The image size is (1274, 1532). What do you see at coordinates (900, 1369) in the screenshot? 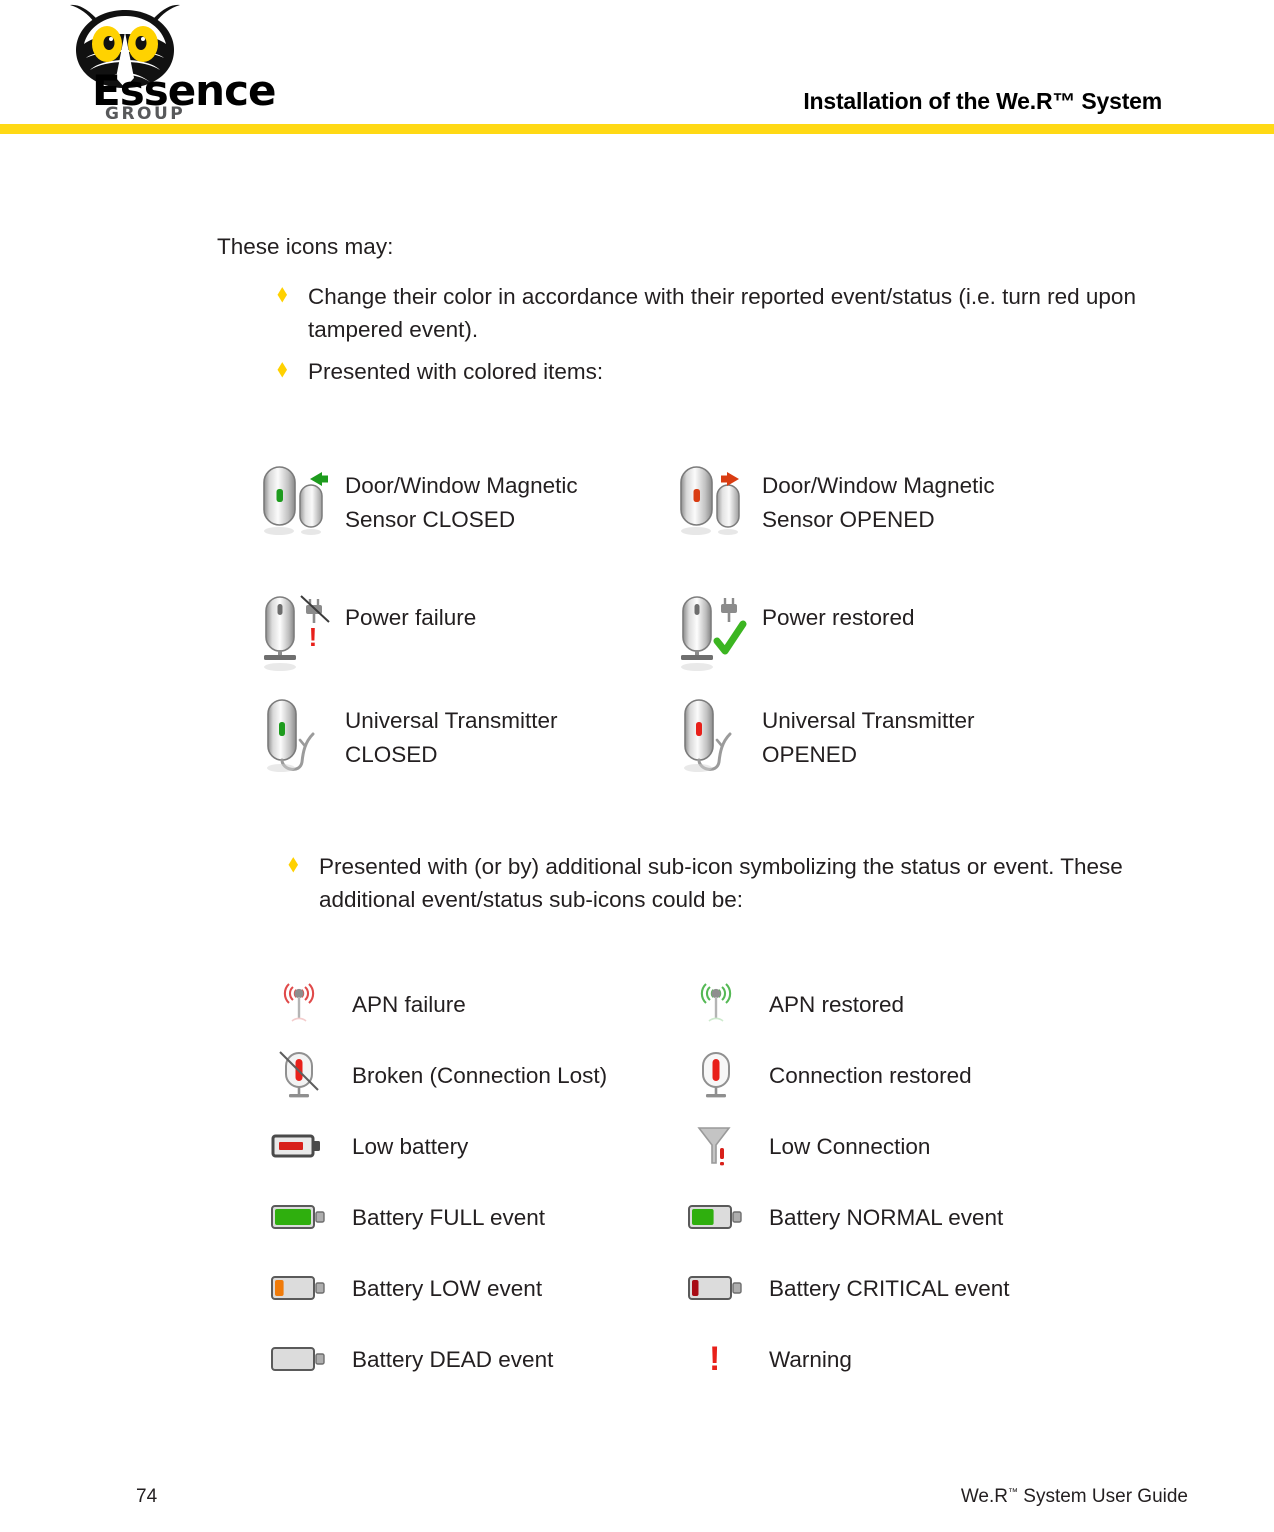
I see `sub-cell-warning: ! Warning` at bounding box center [900, 1369].